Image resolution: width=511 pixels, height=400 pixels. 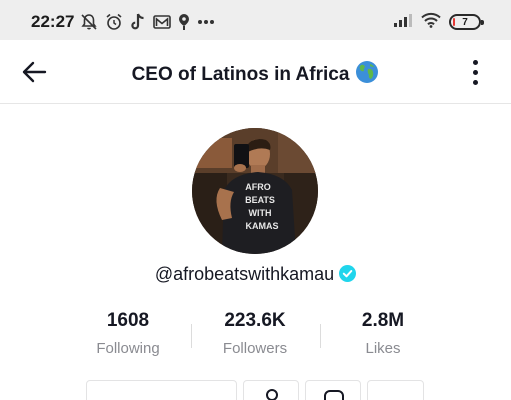 What do you see at coordinates (206, 22) in the screenshot?
I see `more-notifications-icon` at bounding box center [206, 22].